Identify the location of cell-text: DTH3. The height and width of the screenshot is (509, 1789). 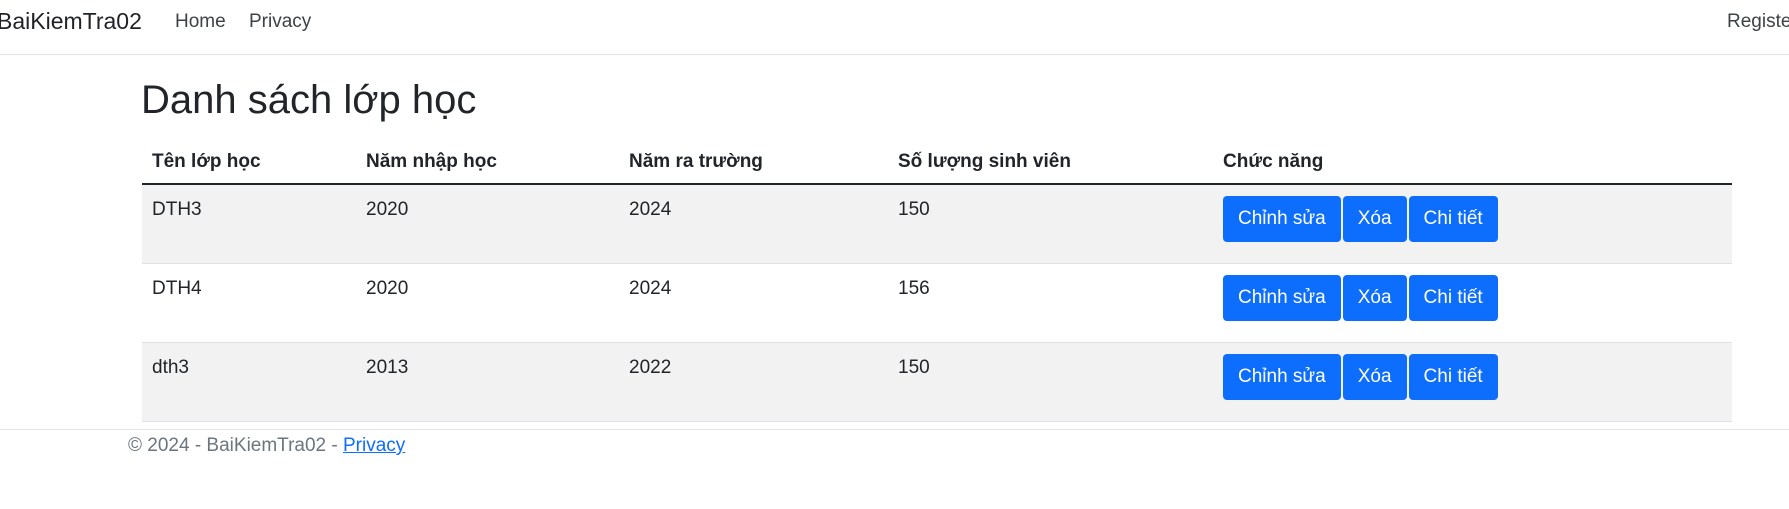
(177, 209).